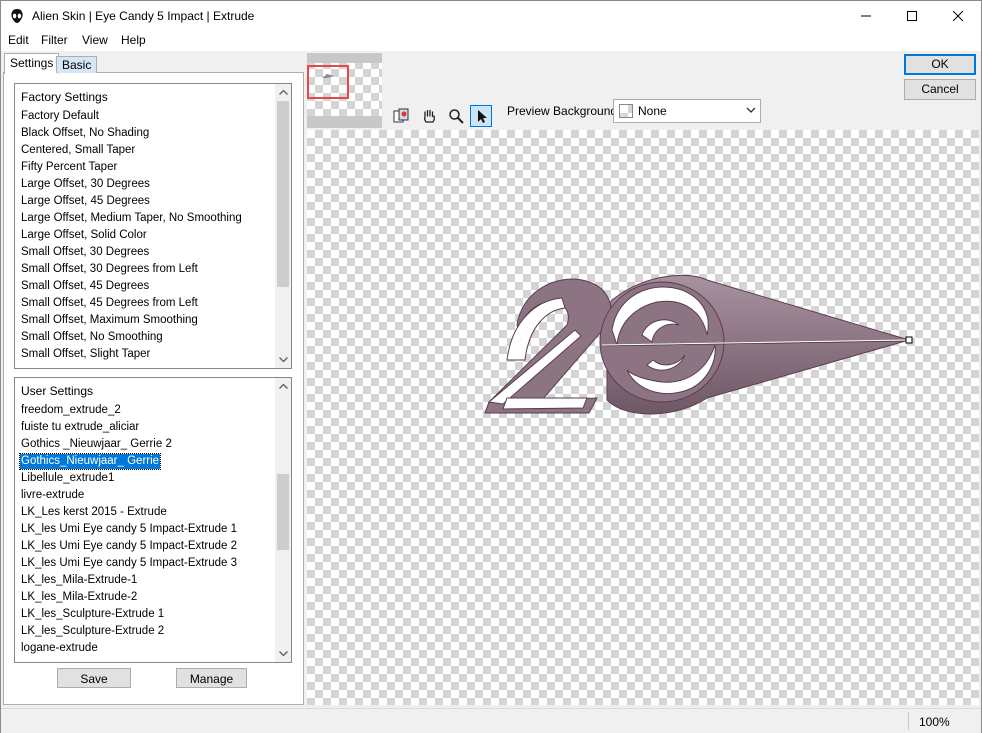  What do you see at coordinates (79, 580) in the screenshot?
I see `user-settings-item: LK_les_Mila-Extrude-1` at bounding box center [79, 580].